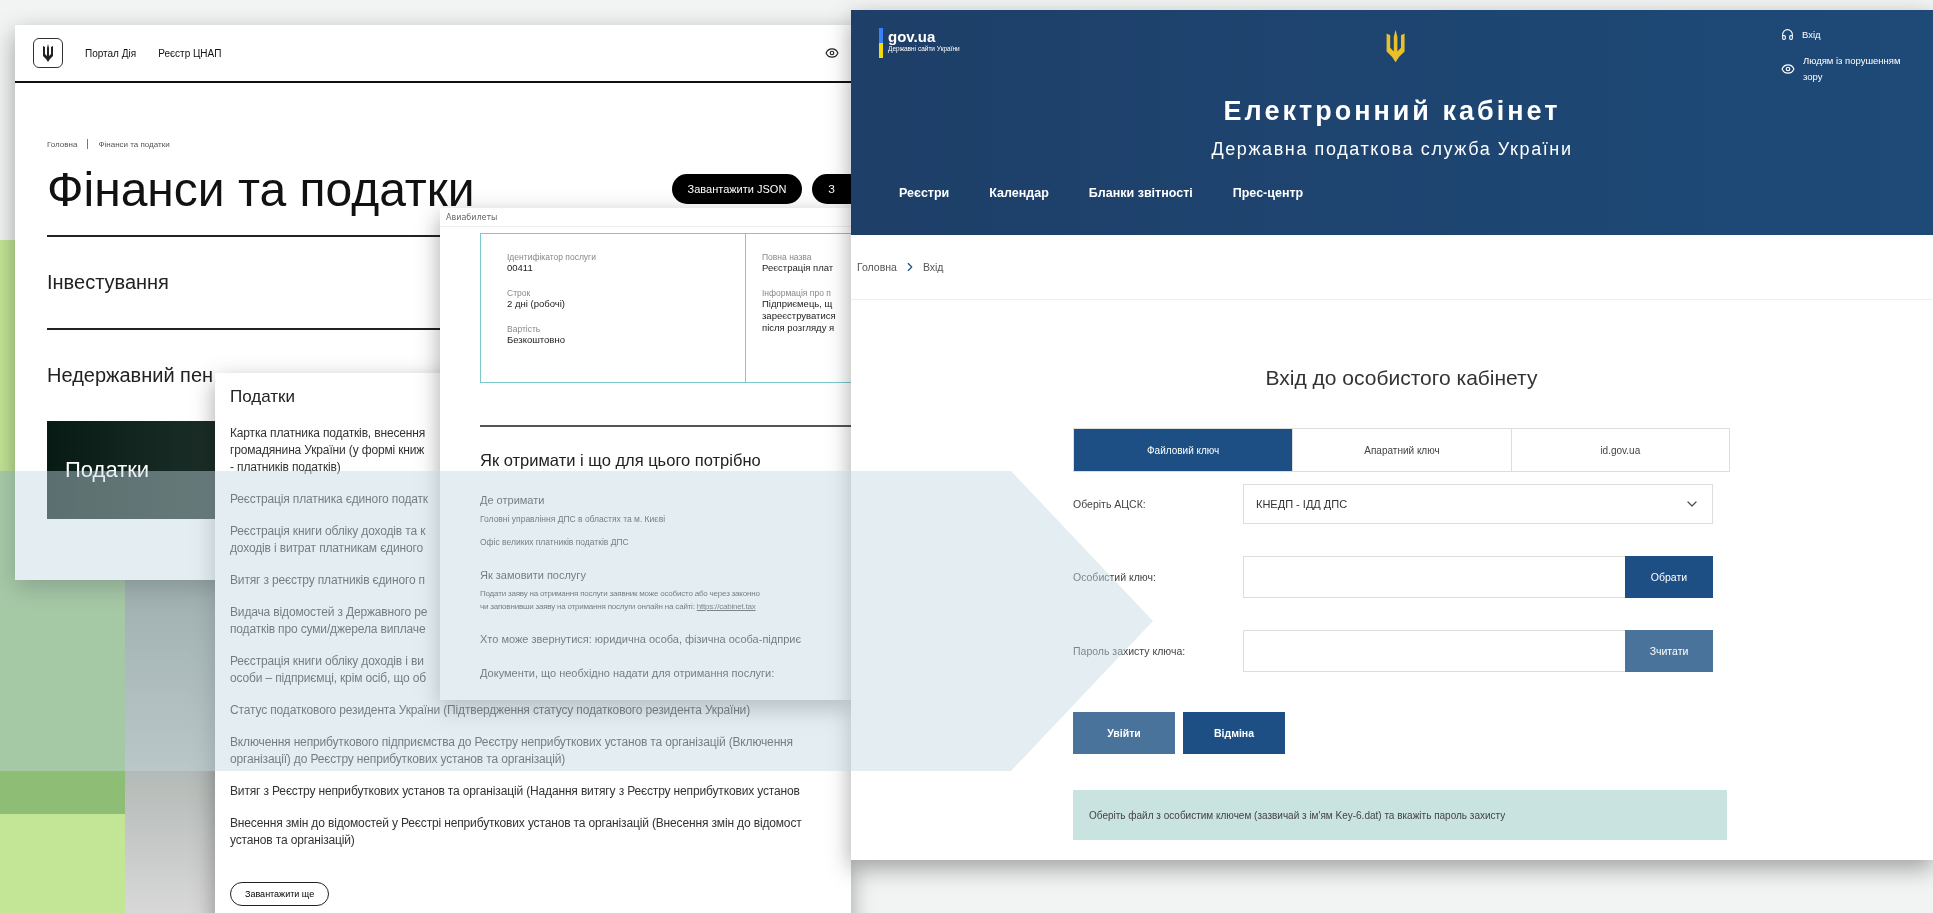  I want to click on service-link-line: Включення неприбуткового підприємства до Реєстру неприбуткових установ та організацій (Включення, so click(511, 742).